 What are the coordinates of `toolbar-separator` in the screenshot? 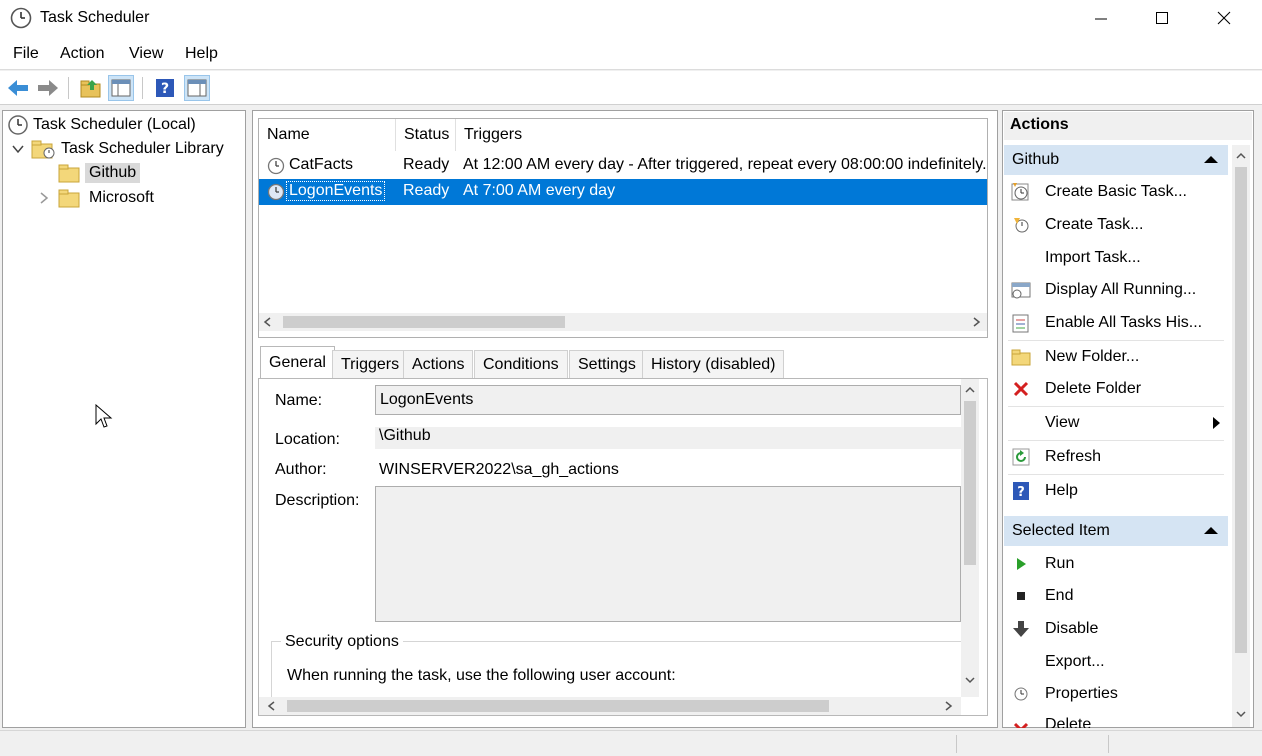 It's located at (142, 88).